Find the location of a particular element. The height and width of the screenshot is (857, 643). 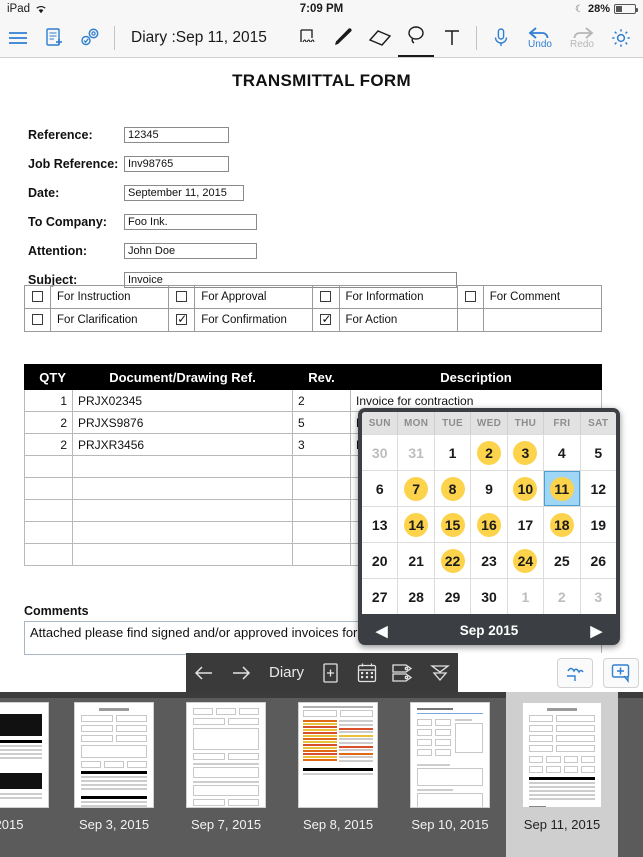

calendar-day: 18 is located at coordinates (562, 524).